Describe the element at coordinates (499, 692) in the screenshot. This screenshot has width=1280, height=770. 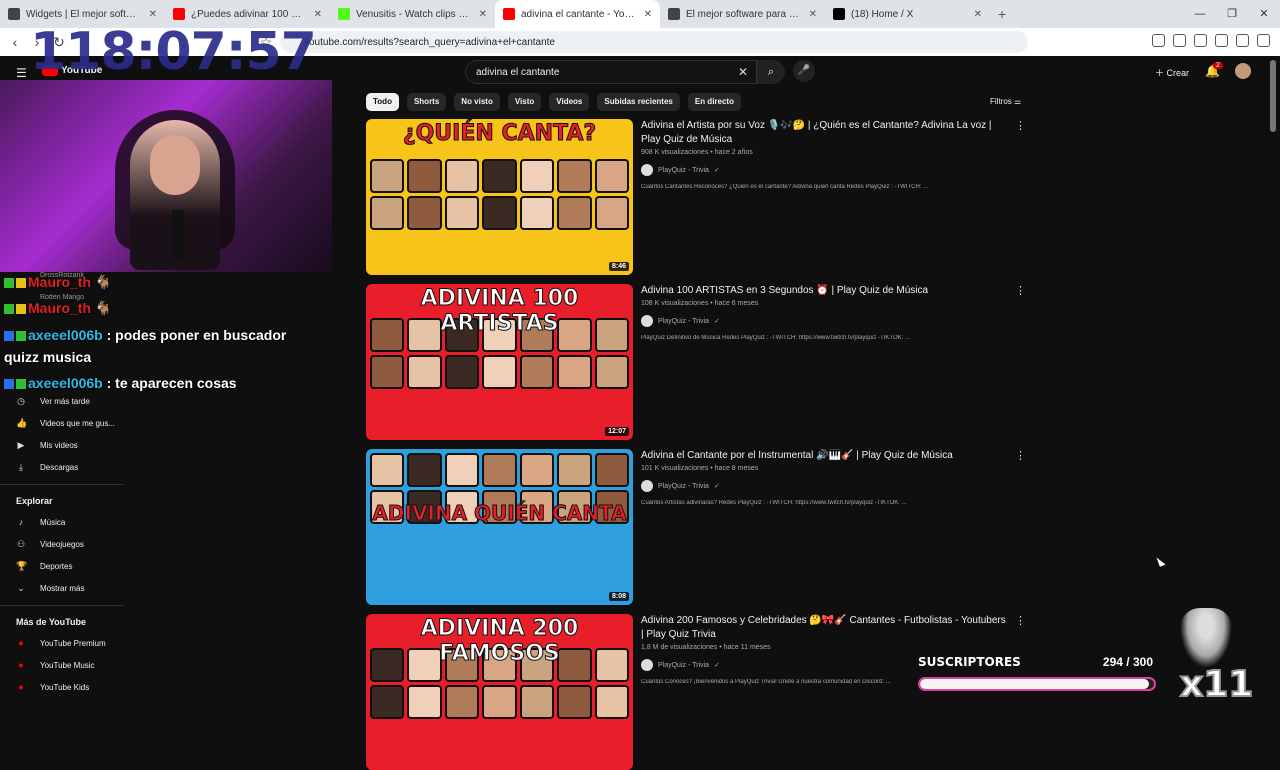
I see `video-thumbnail: ADIVINA 200 FAMOSOS` at that location.